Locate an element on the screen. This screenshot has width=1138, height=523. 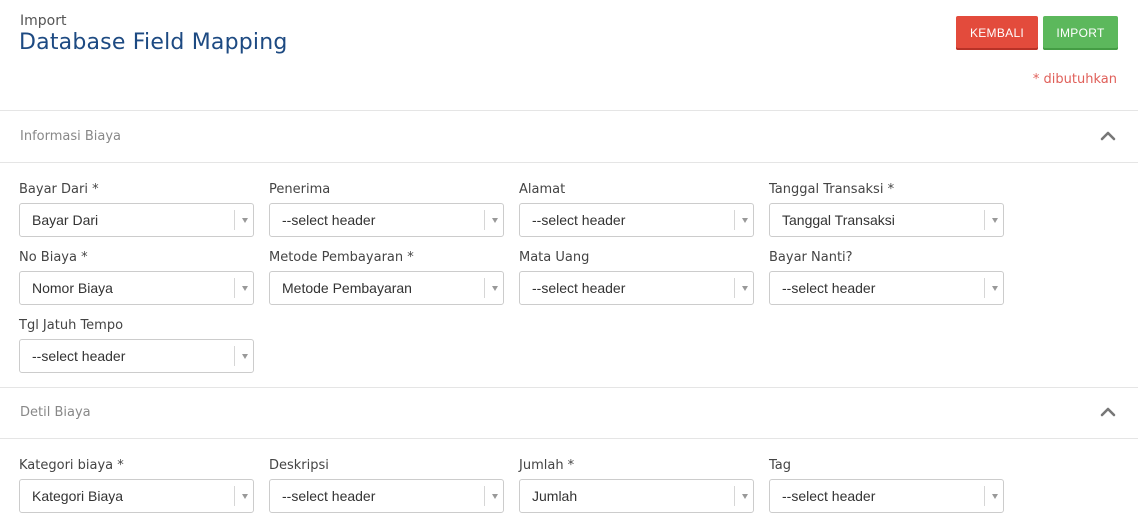
field-bayar-nanti: Bayar Nanti? --select header is located at coordinates (886, 277).